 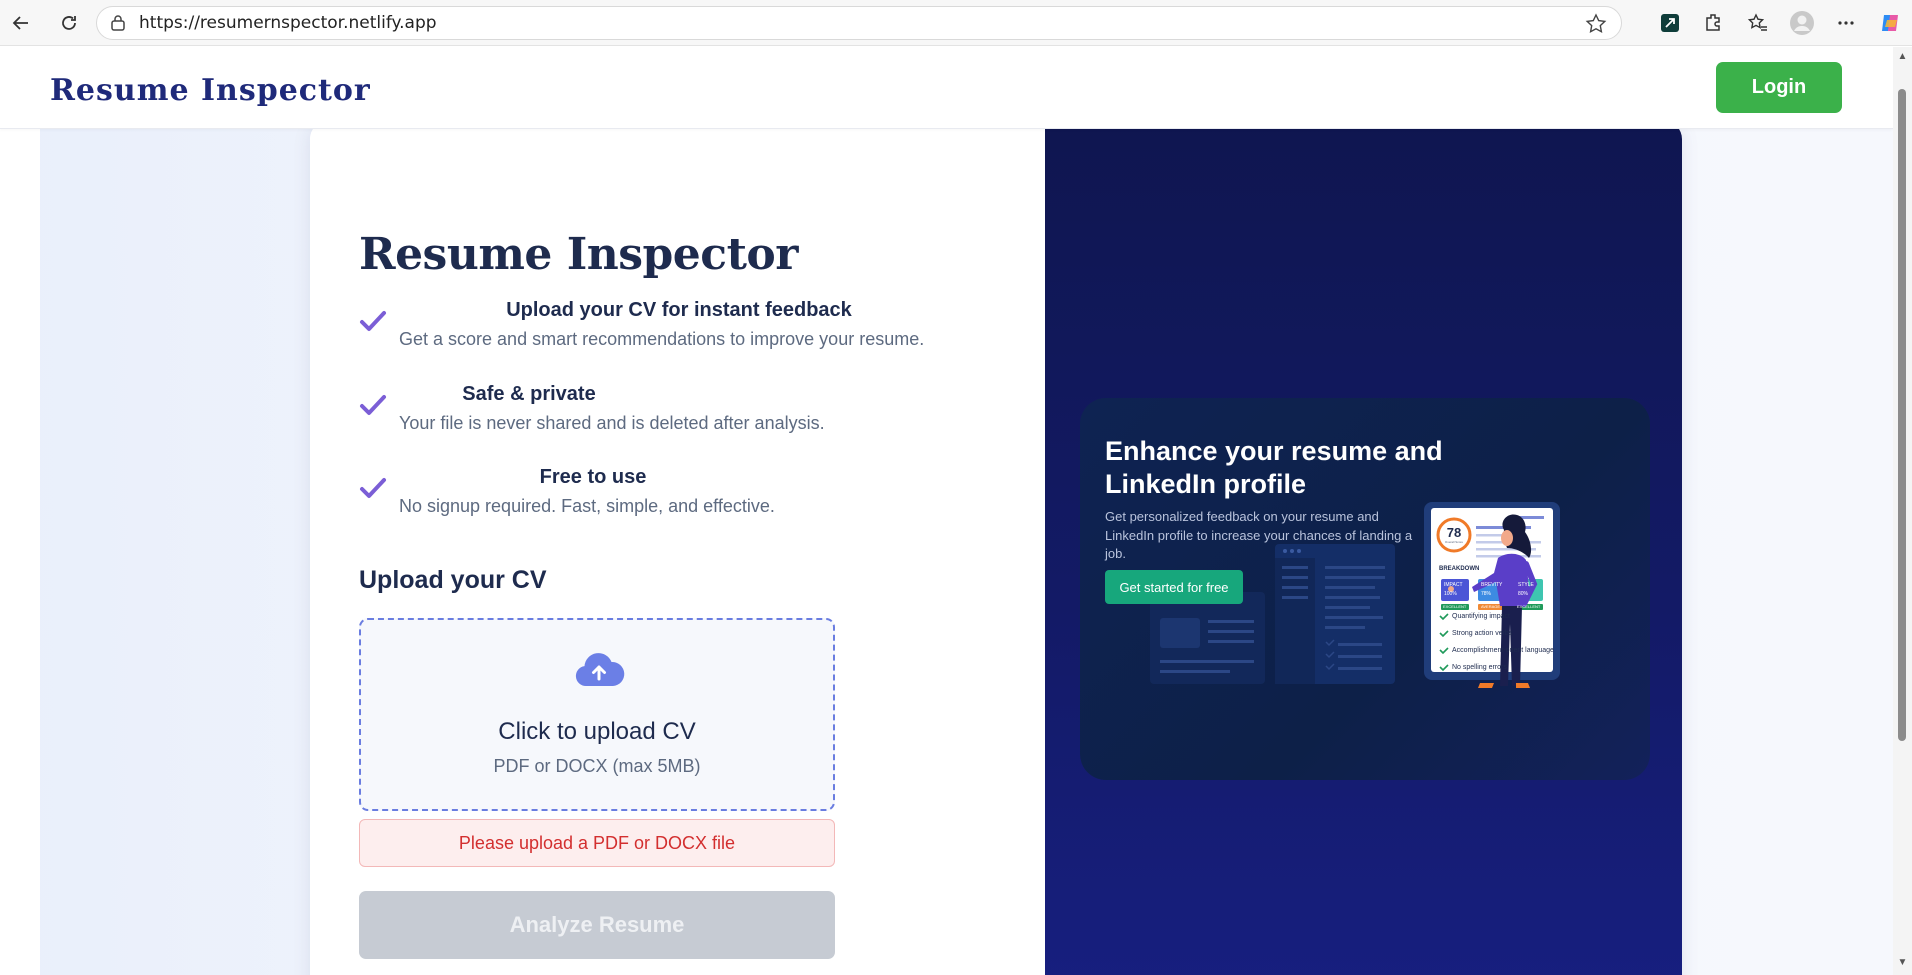 I want to click on promo-heading: Enhance your resume and LinkedIn profile, so click(x=1274, y=467).